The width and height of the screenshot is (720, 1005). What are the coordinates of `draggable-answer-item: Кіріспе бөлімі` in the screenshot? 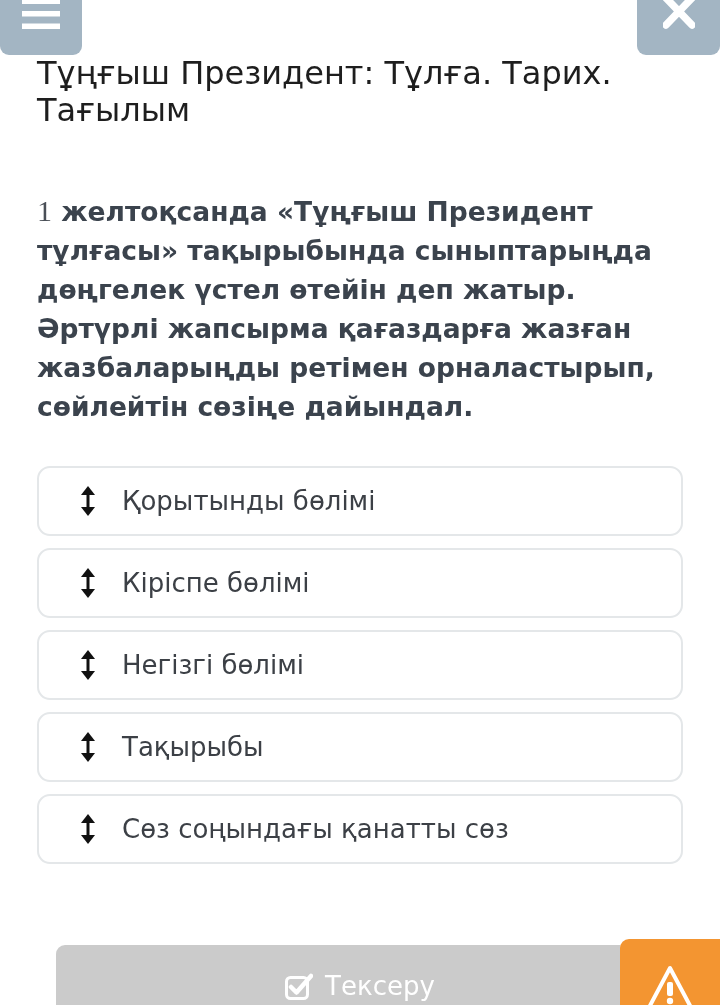 It's located at (360, 583).